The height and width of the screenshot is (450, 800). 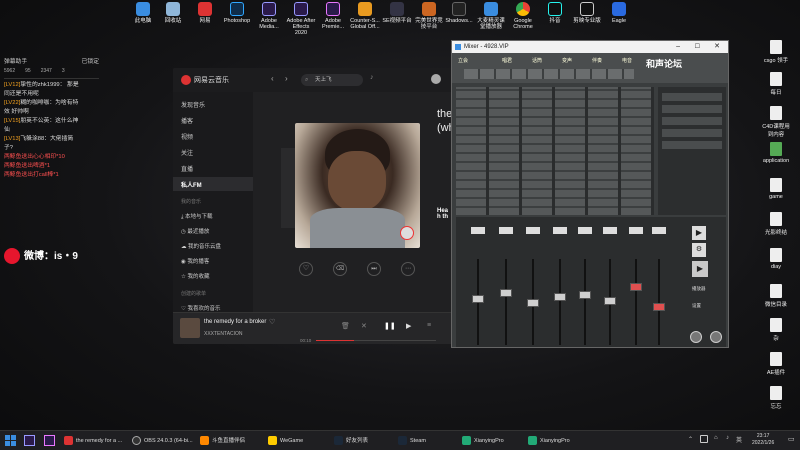 I want to click on desktop-file: 微信目录, so click(x=776, y=296).